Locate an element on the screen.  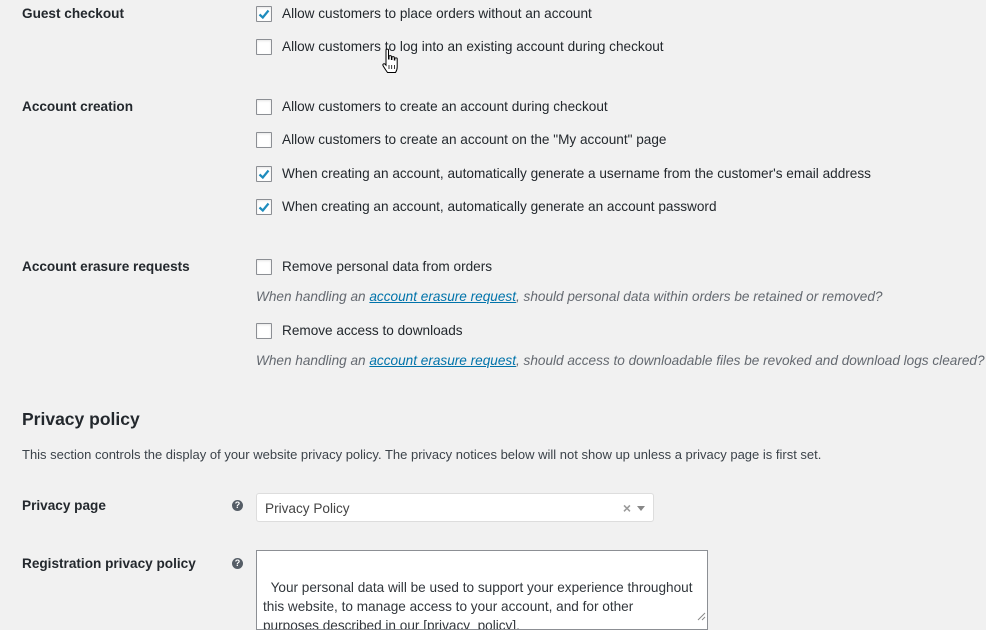
account-creation-label: Account creation is located at coordinates (78, 106).